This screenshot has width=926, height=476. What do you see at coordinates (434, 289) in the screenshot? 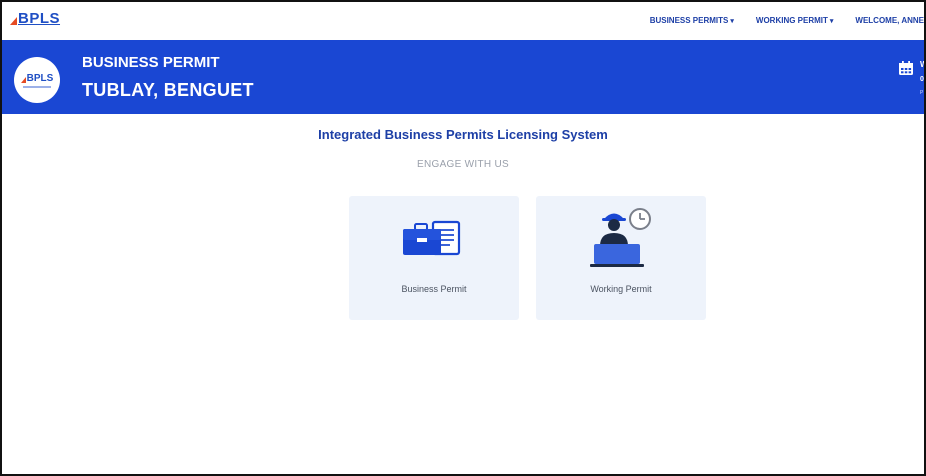
I see `business-permit-label: Business Permit` at bounding box center [434, 289].